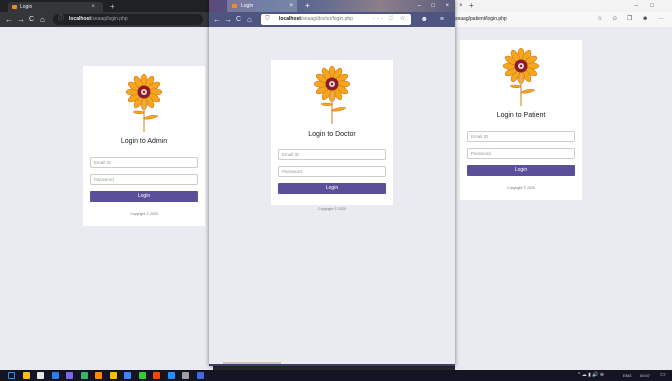 The height and width of the screenshot is (381, 672). What do you see at coordinates (11, 375) in the screenshot?
I see `start-icon` at bounding box center [11, 375].